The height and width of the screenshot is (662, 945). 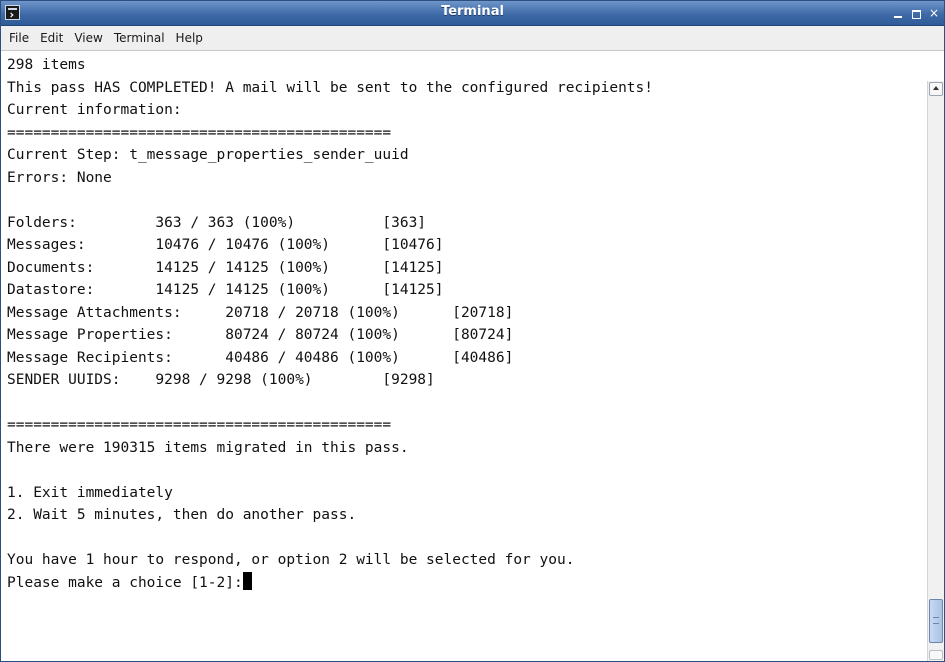 I want to click on close-icon: ×, so click(x=934, y=13).